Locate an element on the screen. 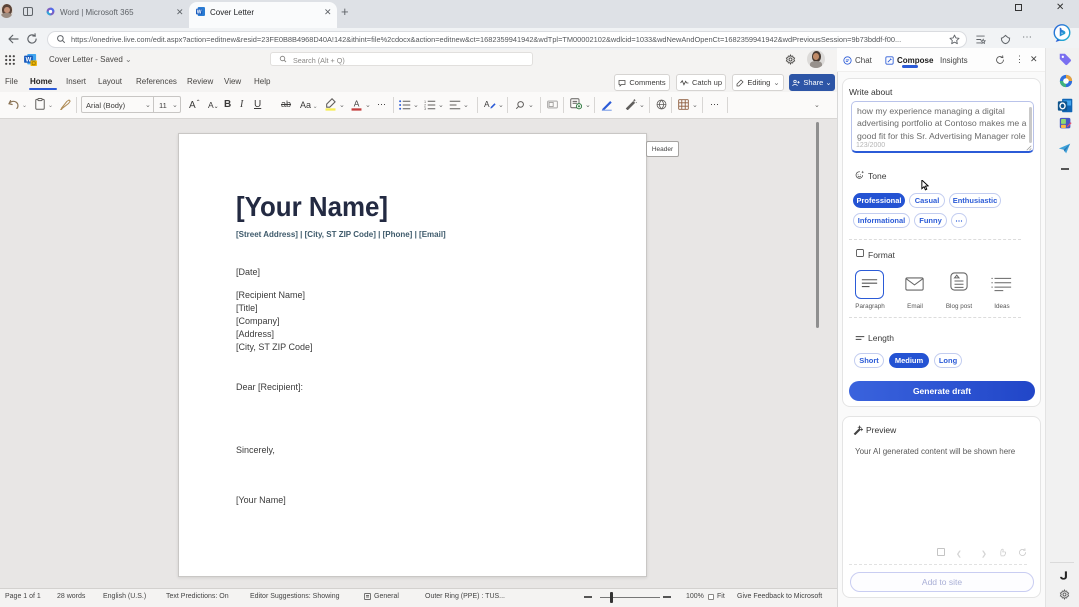 This screenshot has width=1079, height=607. svg-text: 3 is located at coordinates (425, 108).